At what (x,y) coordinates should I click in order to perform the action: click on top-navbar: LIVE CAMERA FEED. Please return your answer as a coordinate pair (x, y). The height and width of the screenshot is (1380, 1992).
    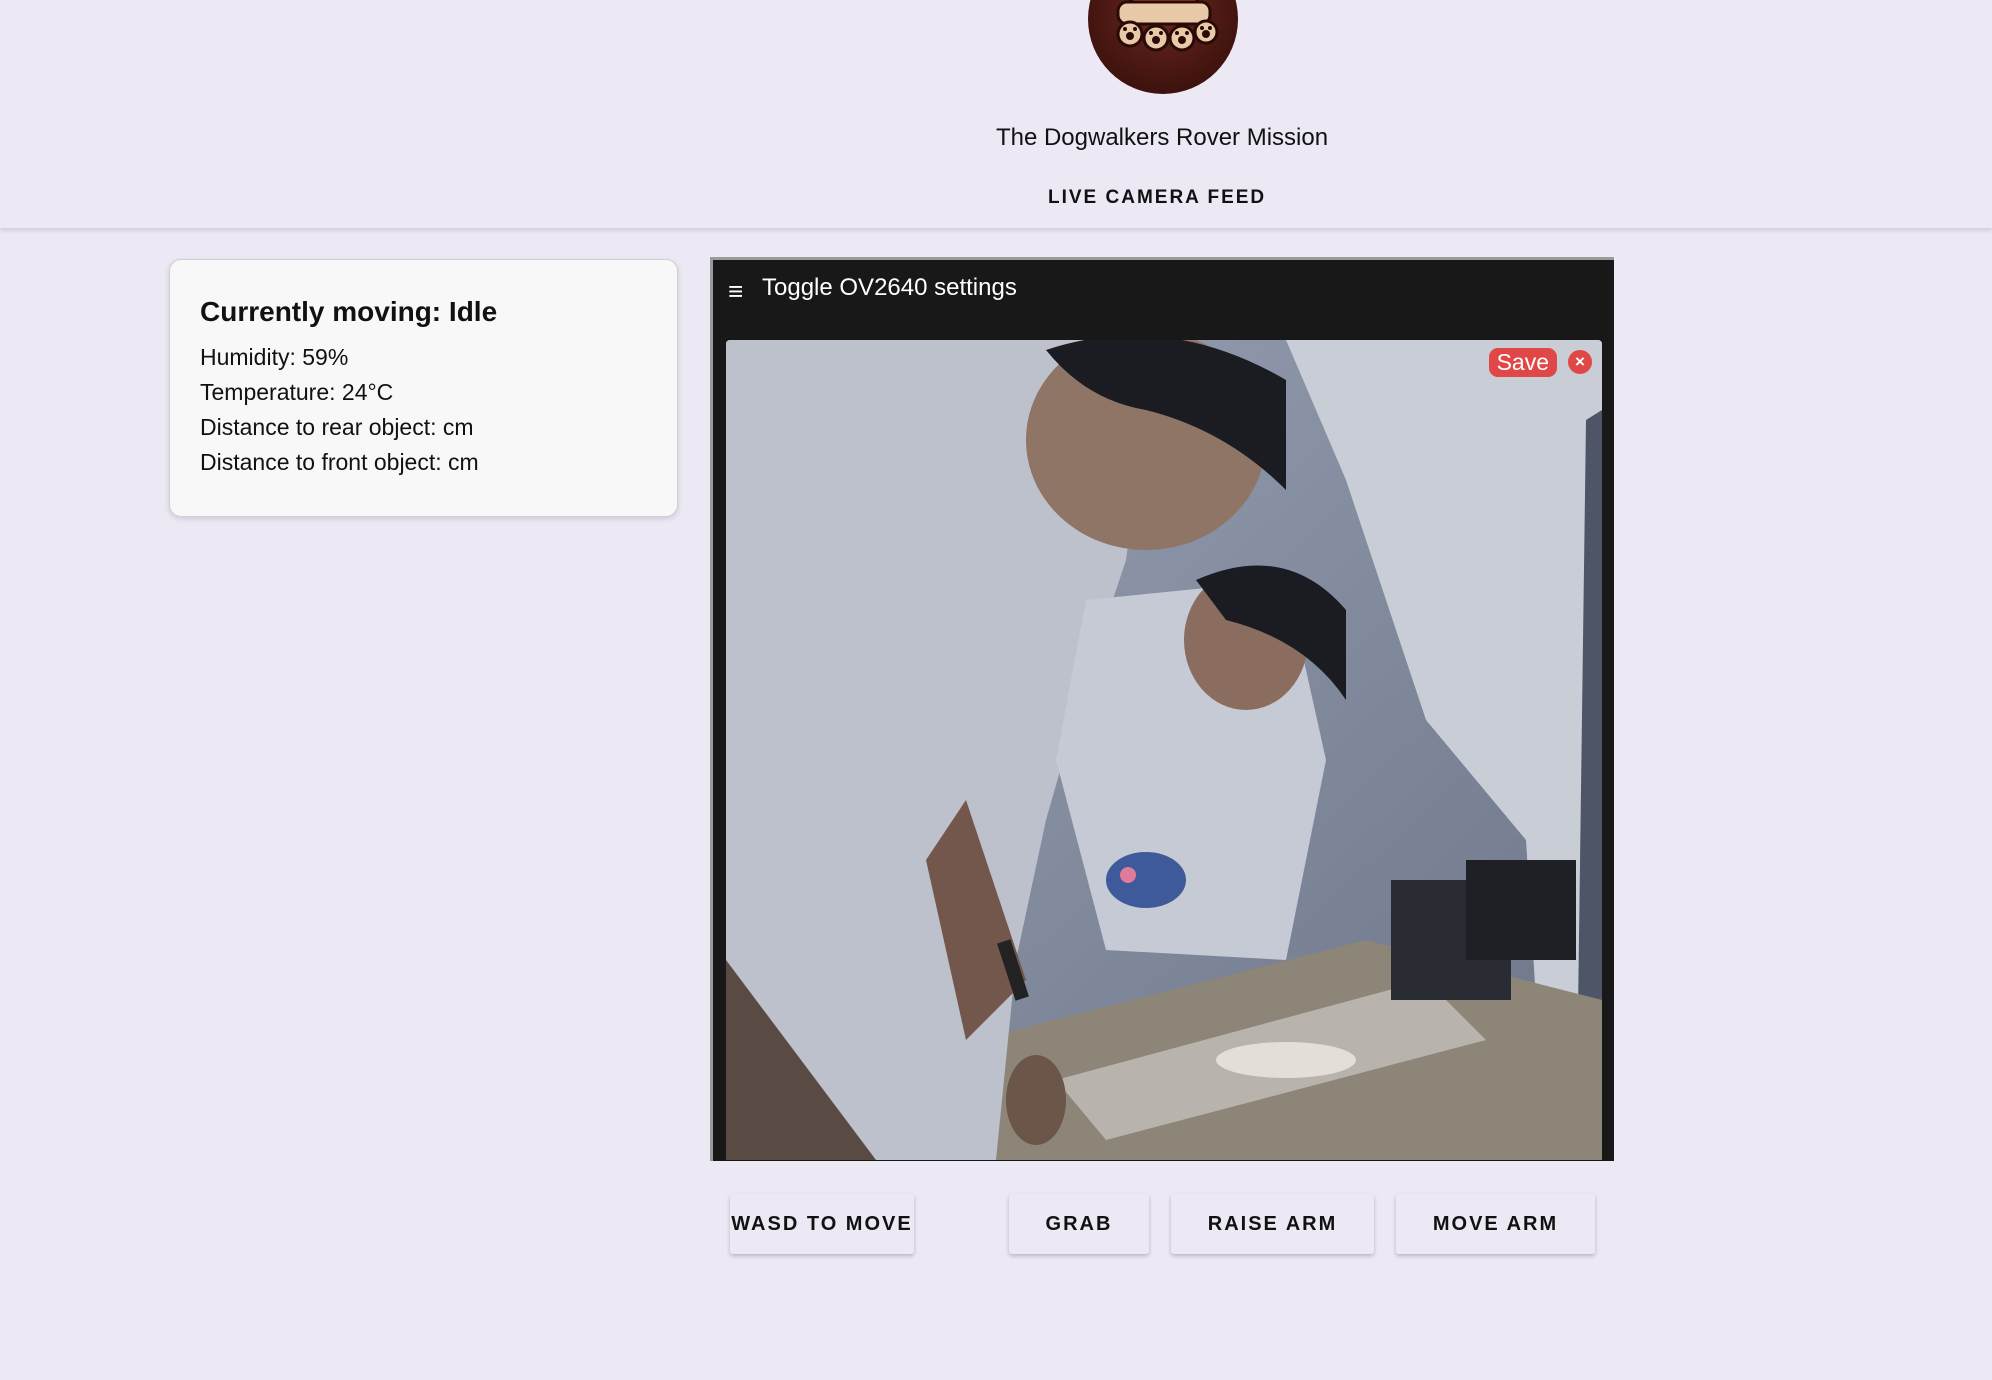
    Looking at the image, I should click on (996, 197).